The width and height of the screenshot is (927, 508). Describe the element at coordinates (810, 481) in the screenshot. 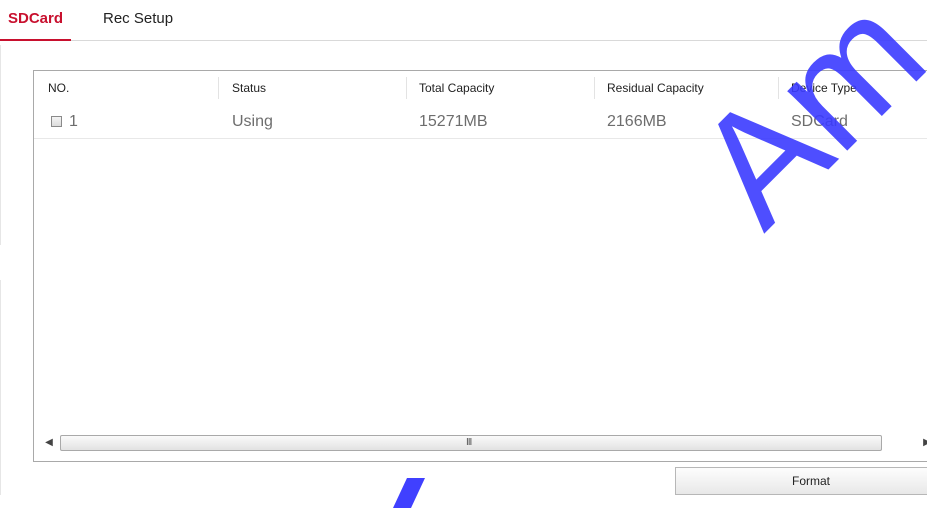

I see `format-button-label: Format` at that location.